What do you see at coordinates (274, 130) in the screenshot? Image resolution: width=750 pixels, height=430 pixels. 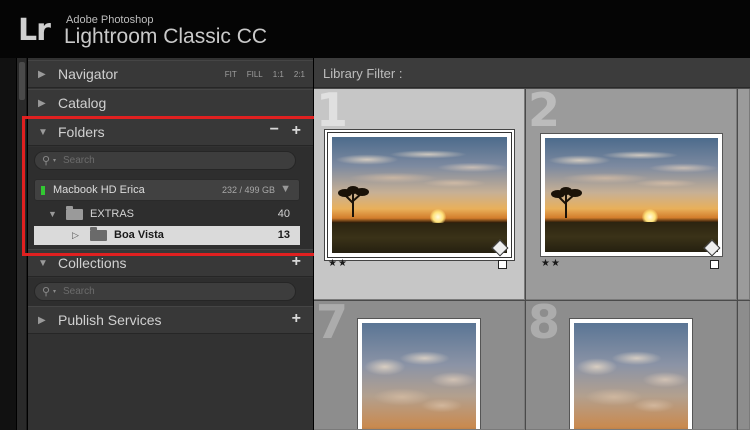 I see `remove-folder-button: −` at bounding box center [274, 130].